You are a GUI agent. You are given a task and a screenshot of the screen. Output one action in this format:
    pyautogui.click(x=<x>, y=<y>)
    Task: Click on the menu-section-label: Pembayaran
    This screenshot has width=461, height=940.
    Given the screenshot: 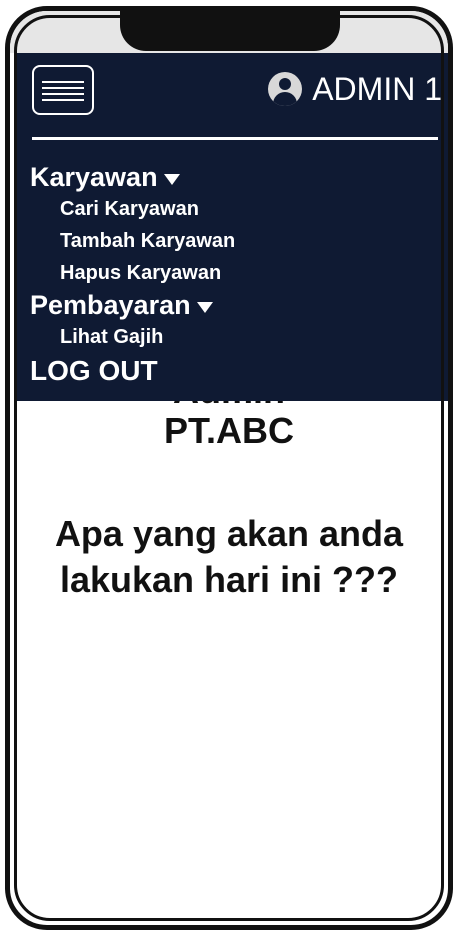 What is the action you would take?
    pyautogui.click(x=110, y=305)
    